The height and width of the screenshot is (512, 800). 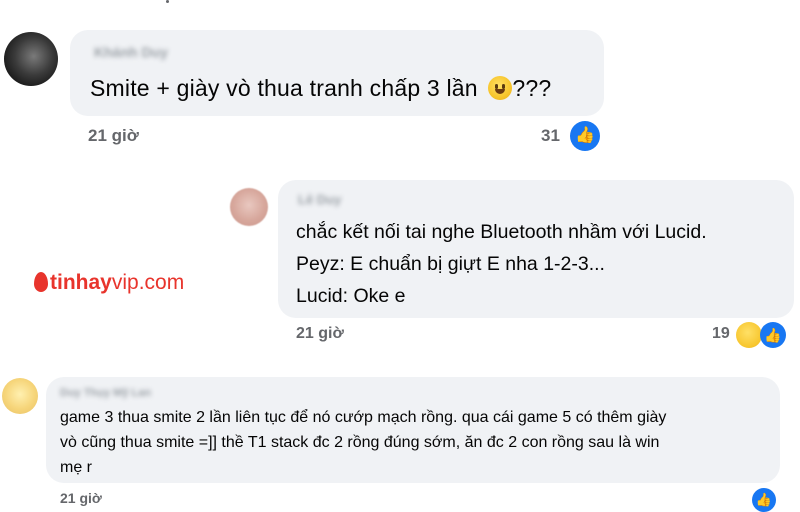 I want to click on comment-author: Duy Thụy Mỹ Lan, so click(x=105, y=393).